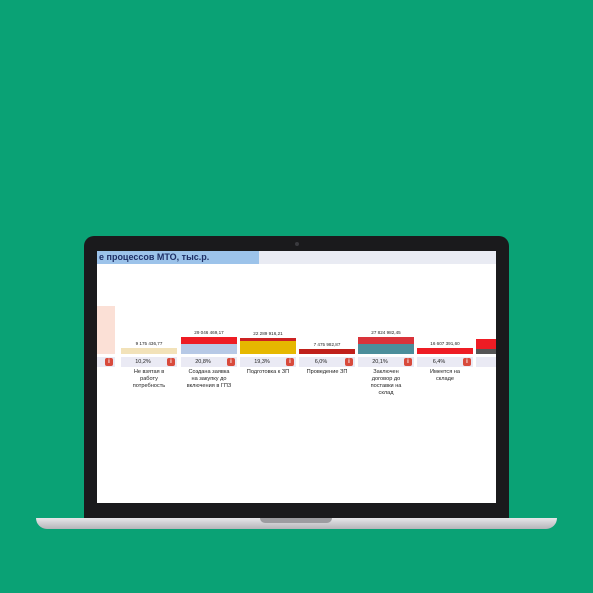  I want to click on stage-label: Проведение ЗП, so click(327, 372).